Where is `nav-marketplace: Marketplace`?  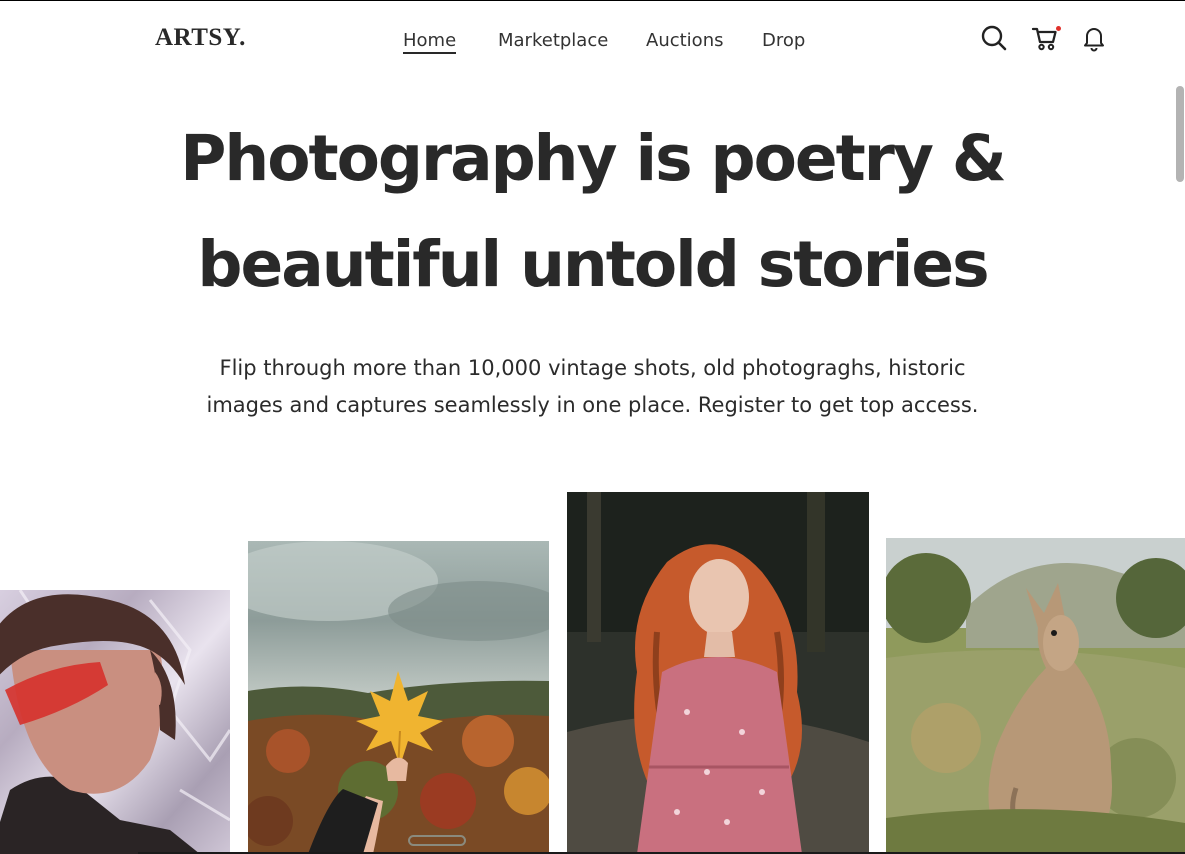 nav-marketplace: Marketplace is located at coordinates (553, 40).